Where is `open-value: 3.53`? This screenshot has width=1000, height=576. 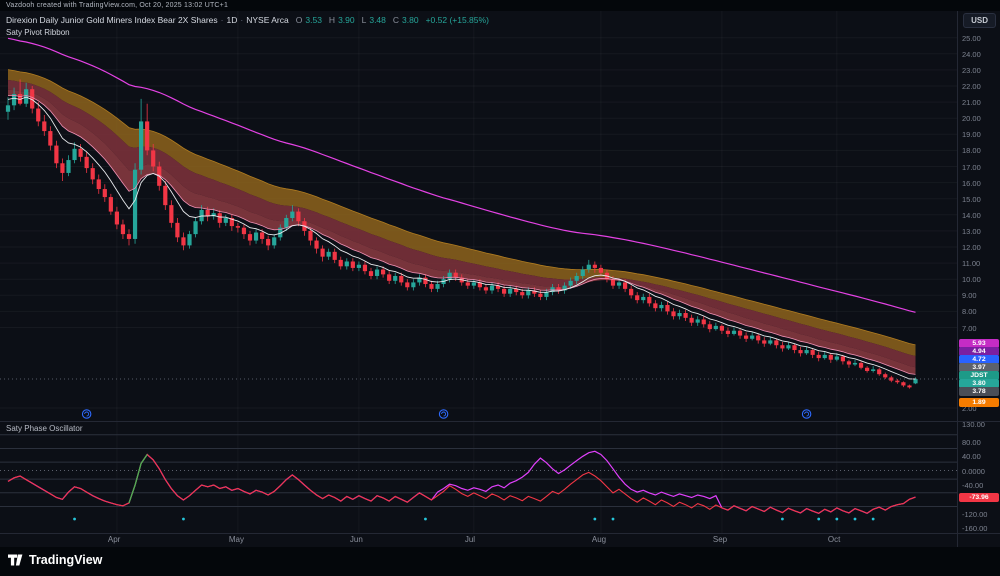
open-value: 3.53 is located at coordinates (313, 20).